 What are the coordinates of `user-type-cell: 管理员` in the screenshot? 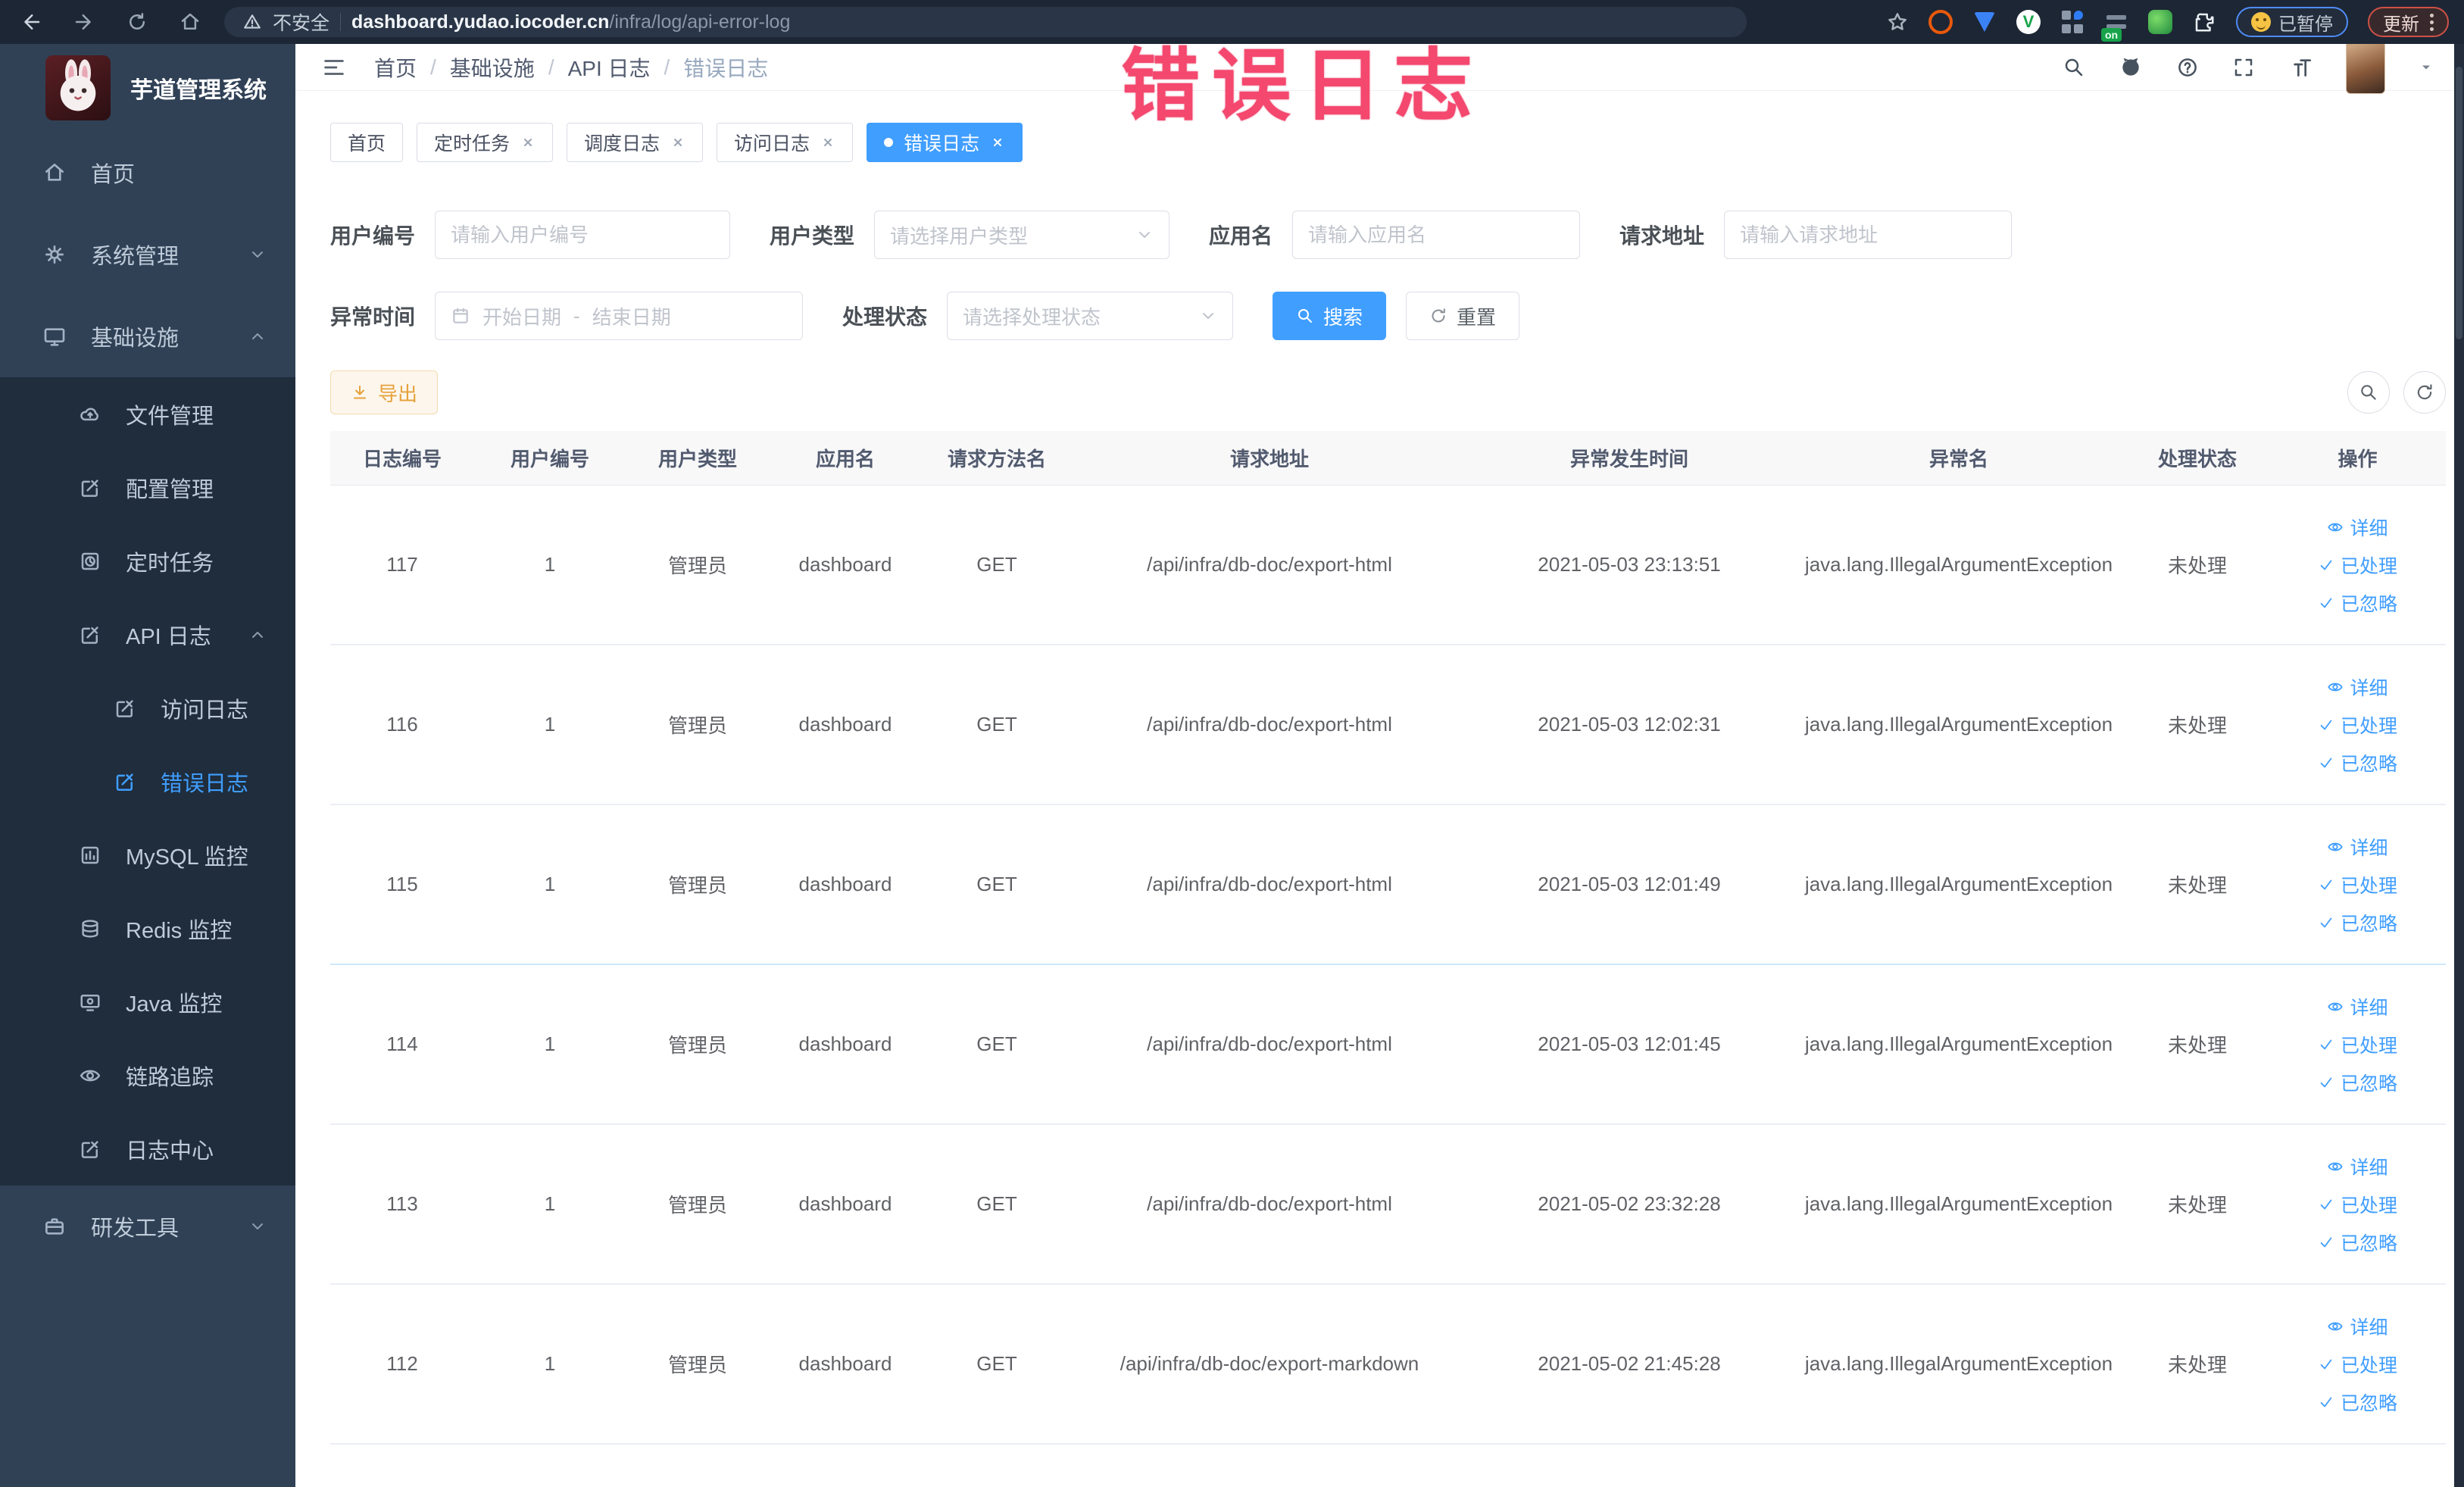 It's located at (697, 1205).